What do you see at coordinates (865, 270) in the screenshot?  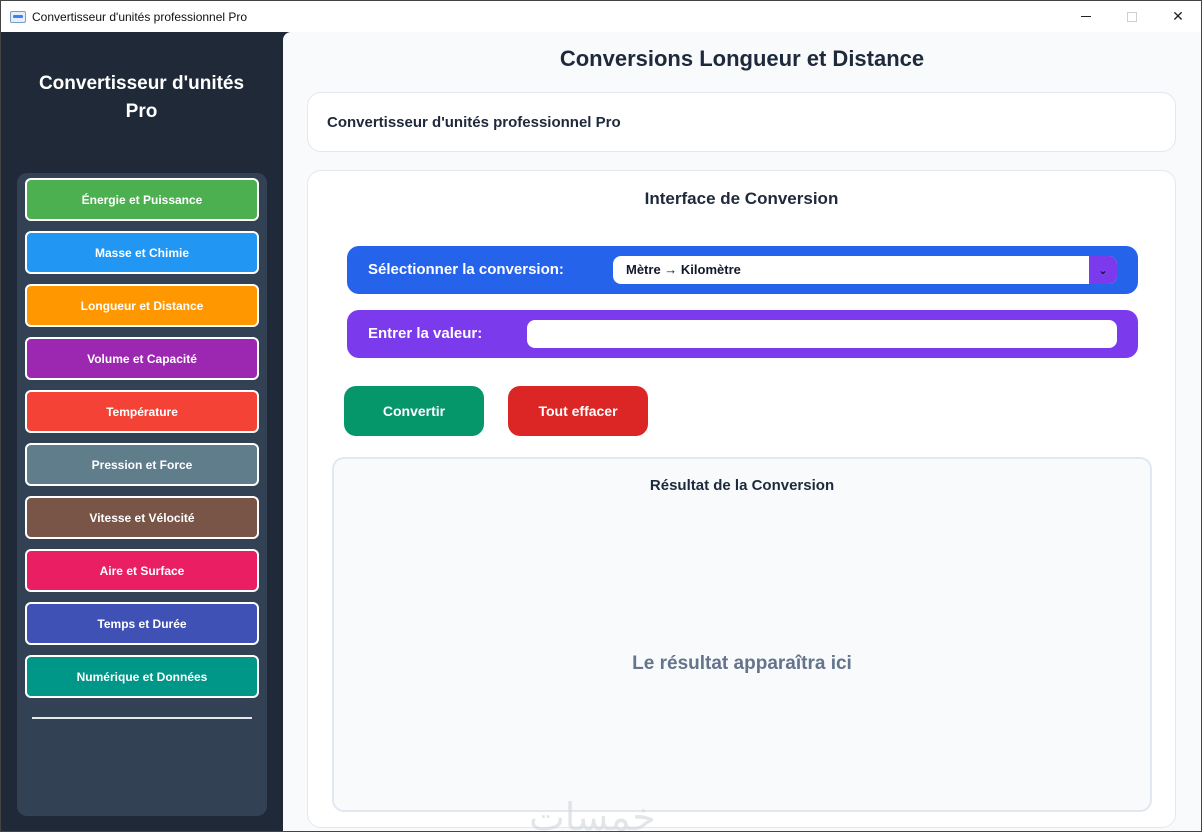 I see `conversion-select: Mètre → Kilomètre ⌄` at bounding box center [865, 270].